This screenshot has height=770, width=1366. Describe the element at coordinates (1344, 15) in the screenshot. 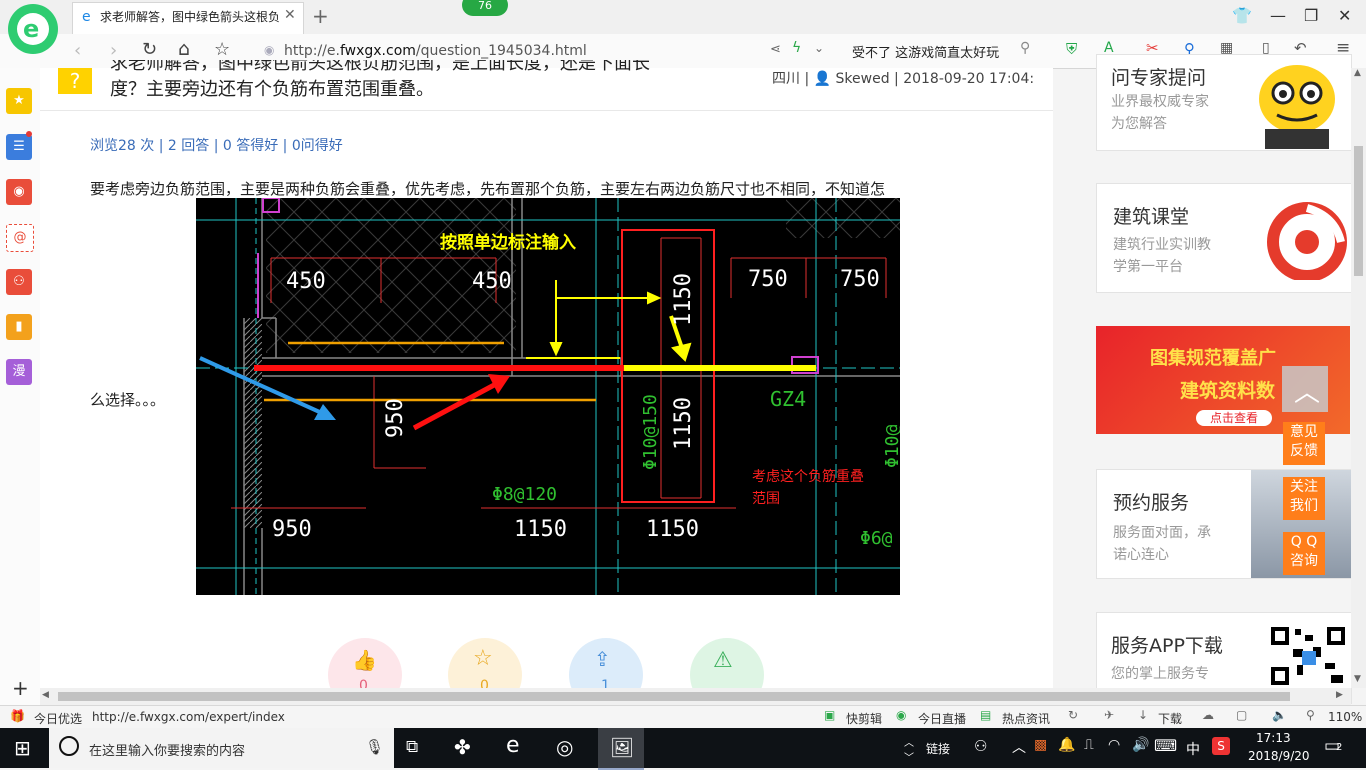

I see `close-window-icon: ✕` at that location.